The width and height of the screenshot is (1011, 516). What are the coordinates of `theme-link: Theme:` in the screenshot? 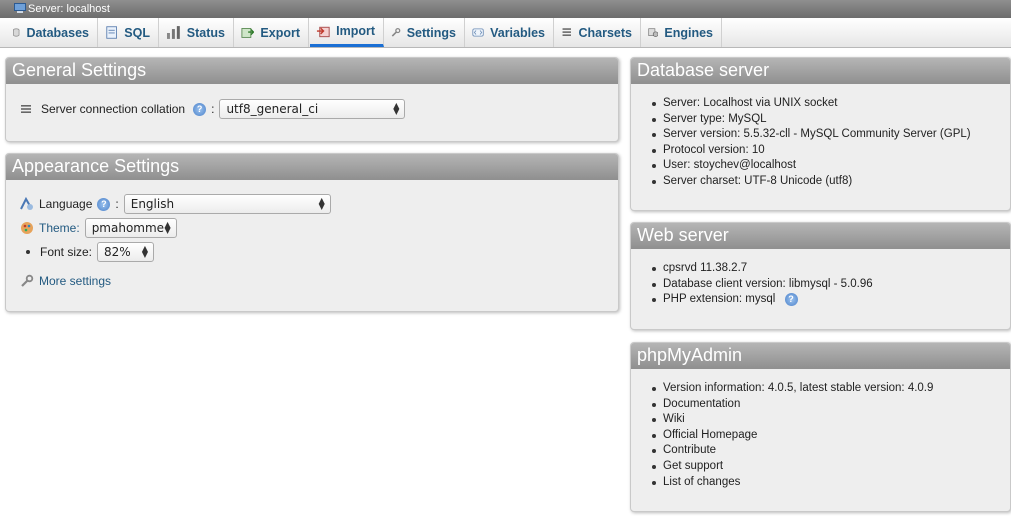 It's located at (59, 228).